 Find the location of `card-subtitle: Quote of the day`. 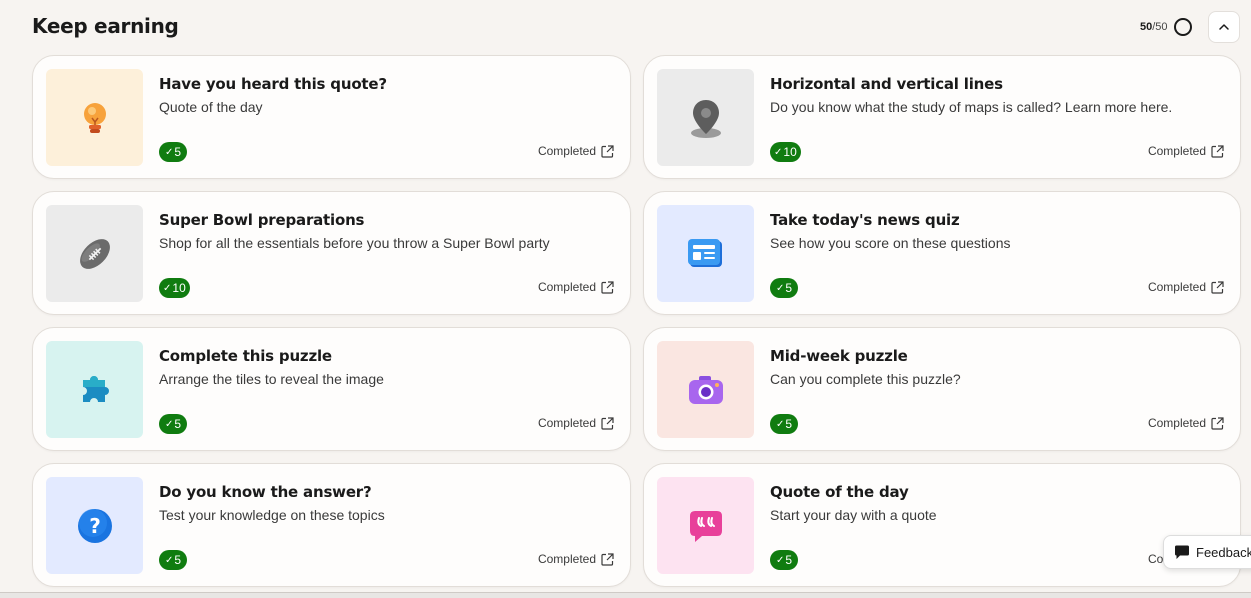

card-subtitle: Quote of the day is located at coordinates (211, 107).